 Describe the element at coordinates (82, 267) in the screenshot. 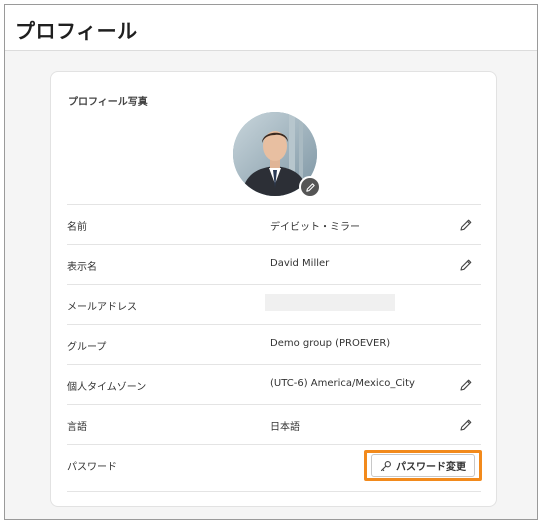

I see `field-label: 表示名` at that location.